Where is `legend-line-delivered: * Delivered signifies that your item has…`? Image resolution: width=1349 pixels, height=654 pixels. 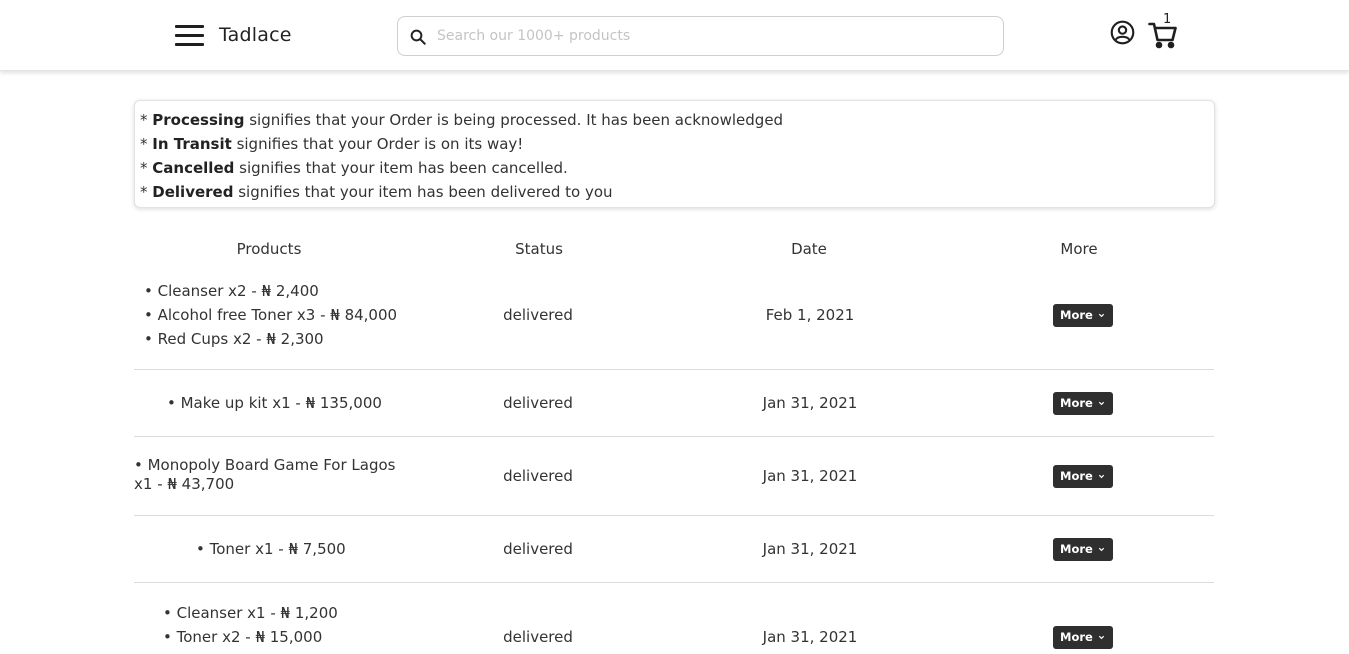
legend-line-delivered: * Delivered signifies that your item has… is located at coordinates (376, 192).